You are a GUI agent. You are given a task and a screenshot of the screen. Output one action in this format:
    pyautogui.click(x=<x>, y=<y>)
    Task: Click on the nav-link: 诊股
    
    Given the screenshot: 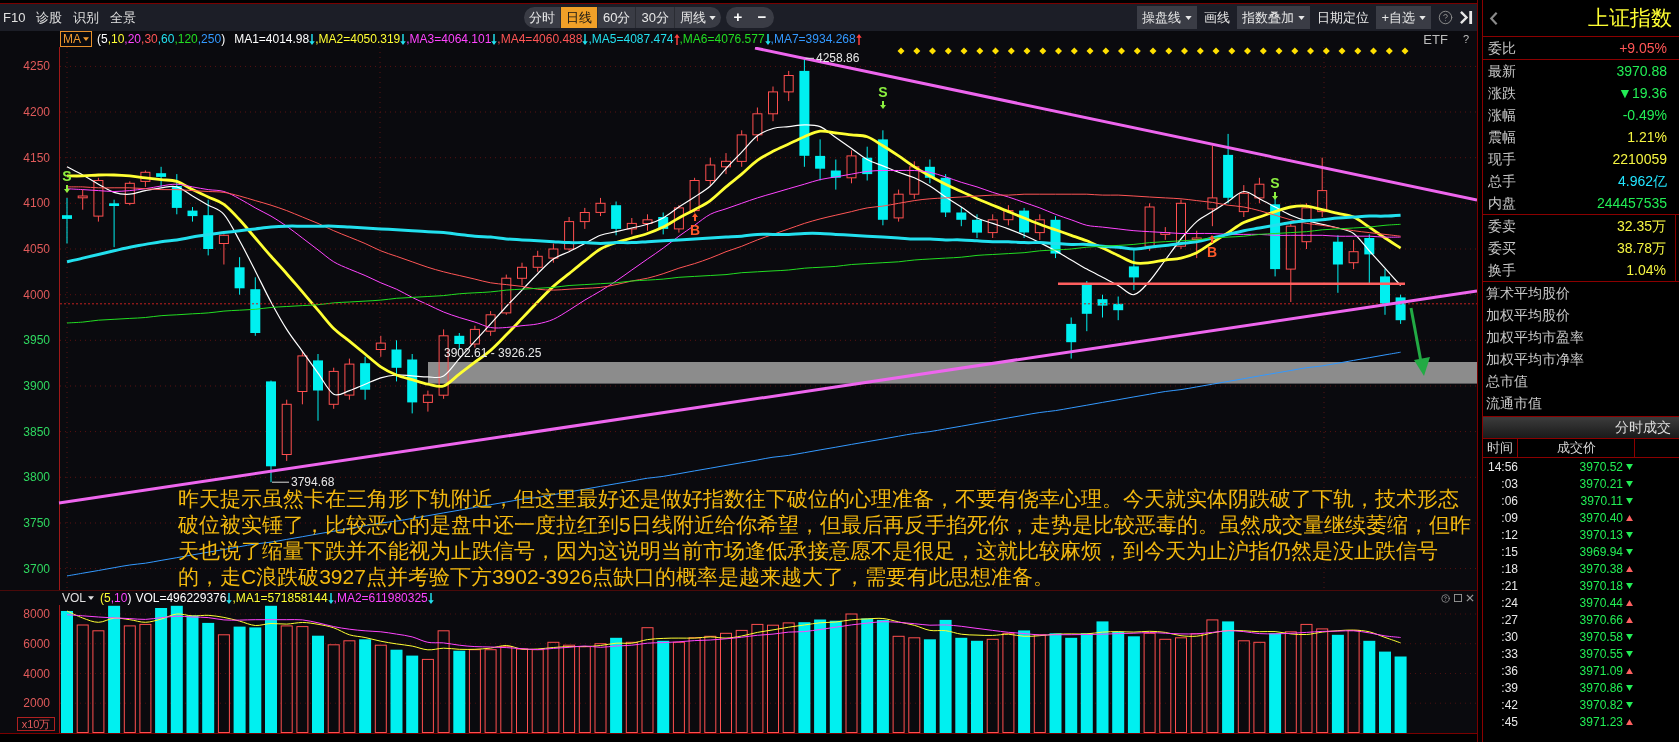 What is the action you would take?
    pyautogui.click(x=49, y=17)
    